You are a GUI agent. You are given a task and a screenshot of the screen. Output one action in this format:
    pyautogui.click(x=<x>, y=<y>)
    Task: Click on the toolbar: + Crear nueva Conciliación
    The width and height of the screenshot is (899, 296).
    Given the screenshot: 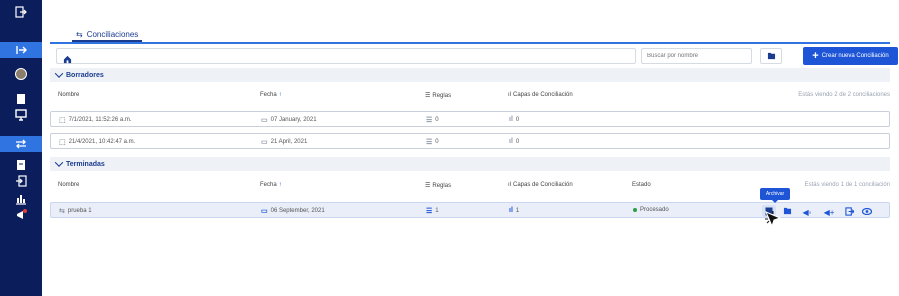 What is the action you would take?
    pyautogui.click(x=474, y=53)
    